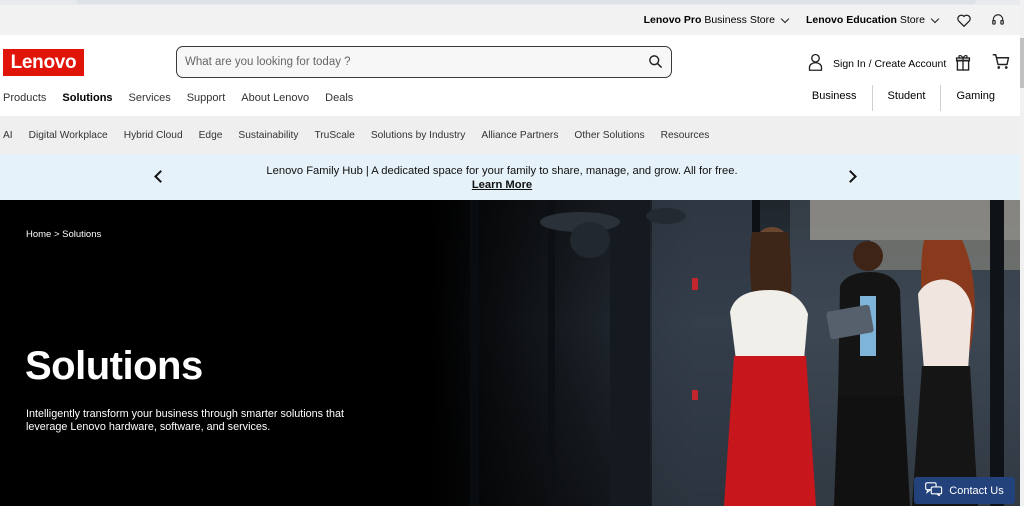  Describe the element at coordinates (407, 62) in the screenshot. I see `search-input` at that location.